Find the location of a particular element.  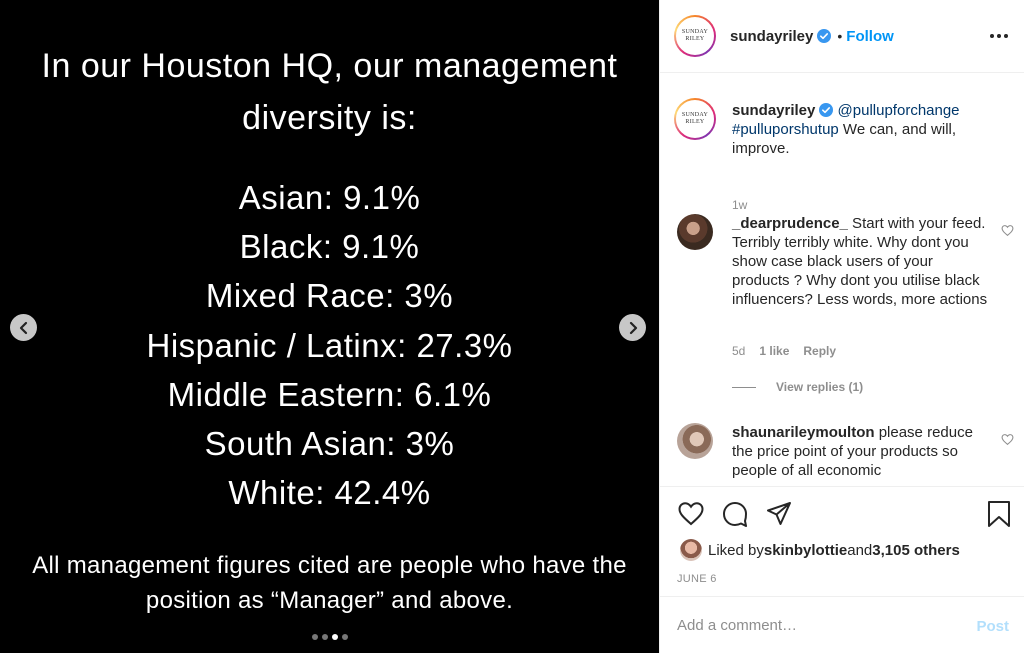

caption-timestamp: 1w is located at coordinates (739, 205).